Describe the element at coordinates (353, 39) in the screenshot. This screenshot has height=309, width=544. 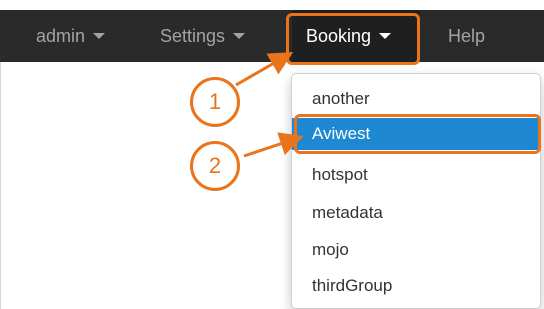
I see `booking-highlight-box` at that location.